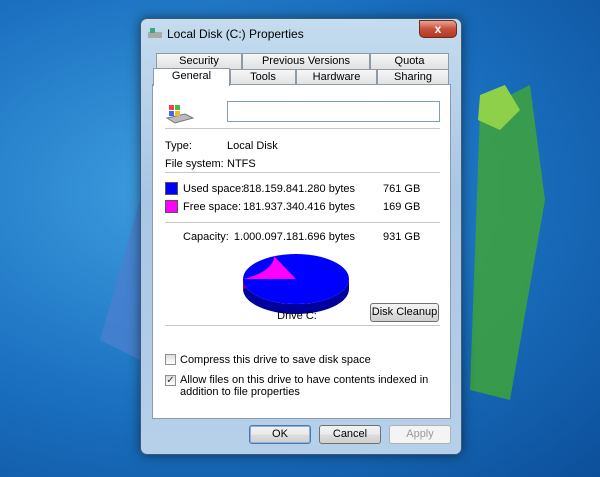 The height and width of the screenshot is (477, 600). What do you see at coordinates (180, 114) in the screenshot?
I see `windows-drive-icon` at bounding box center [180, 114].